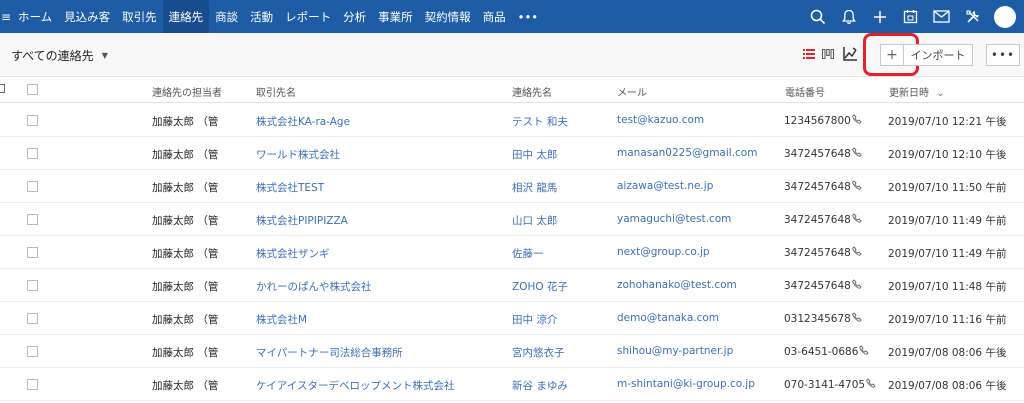 The height and width of the screenshot is (403, 1024). What do you see at coordinates (910, 16) in the screenshot?
I see `calendar-icon` at bounding box center [910, 16].